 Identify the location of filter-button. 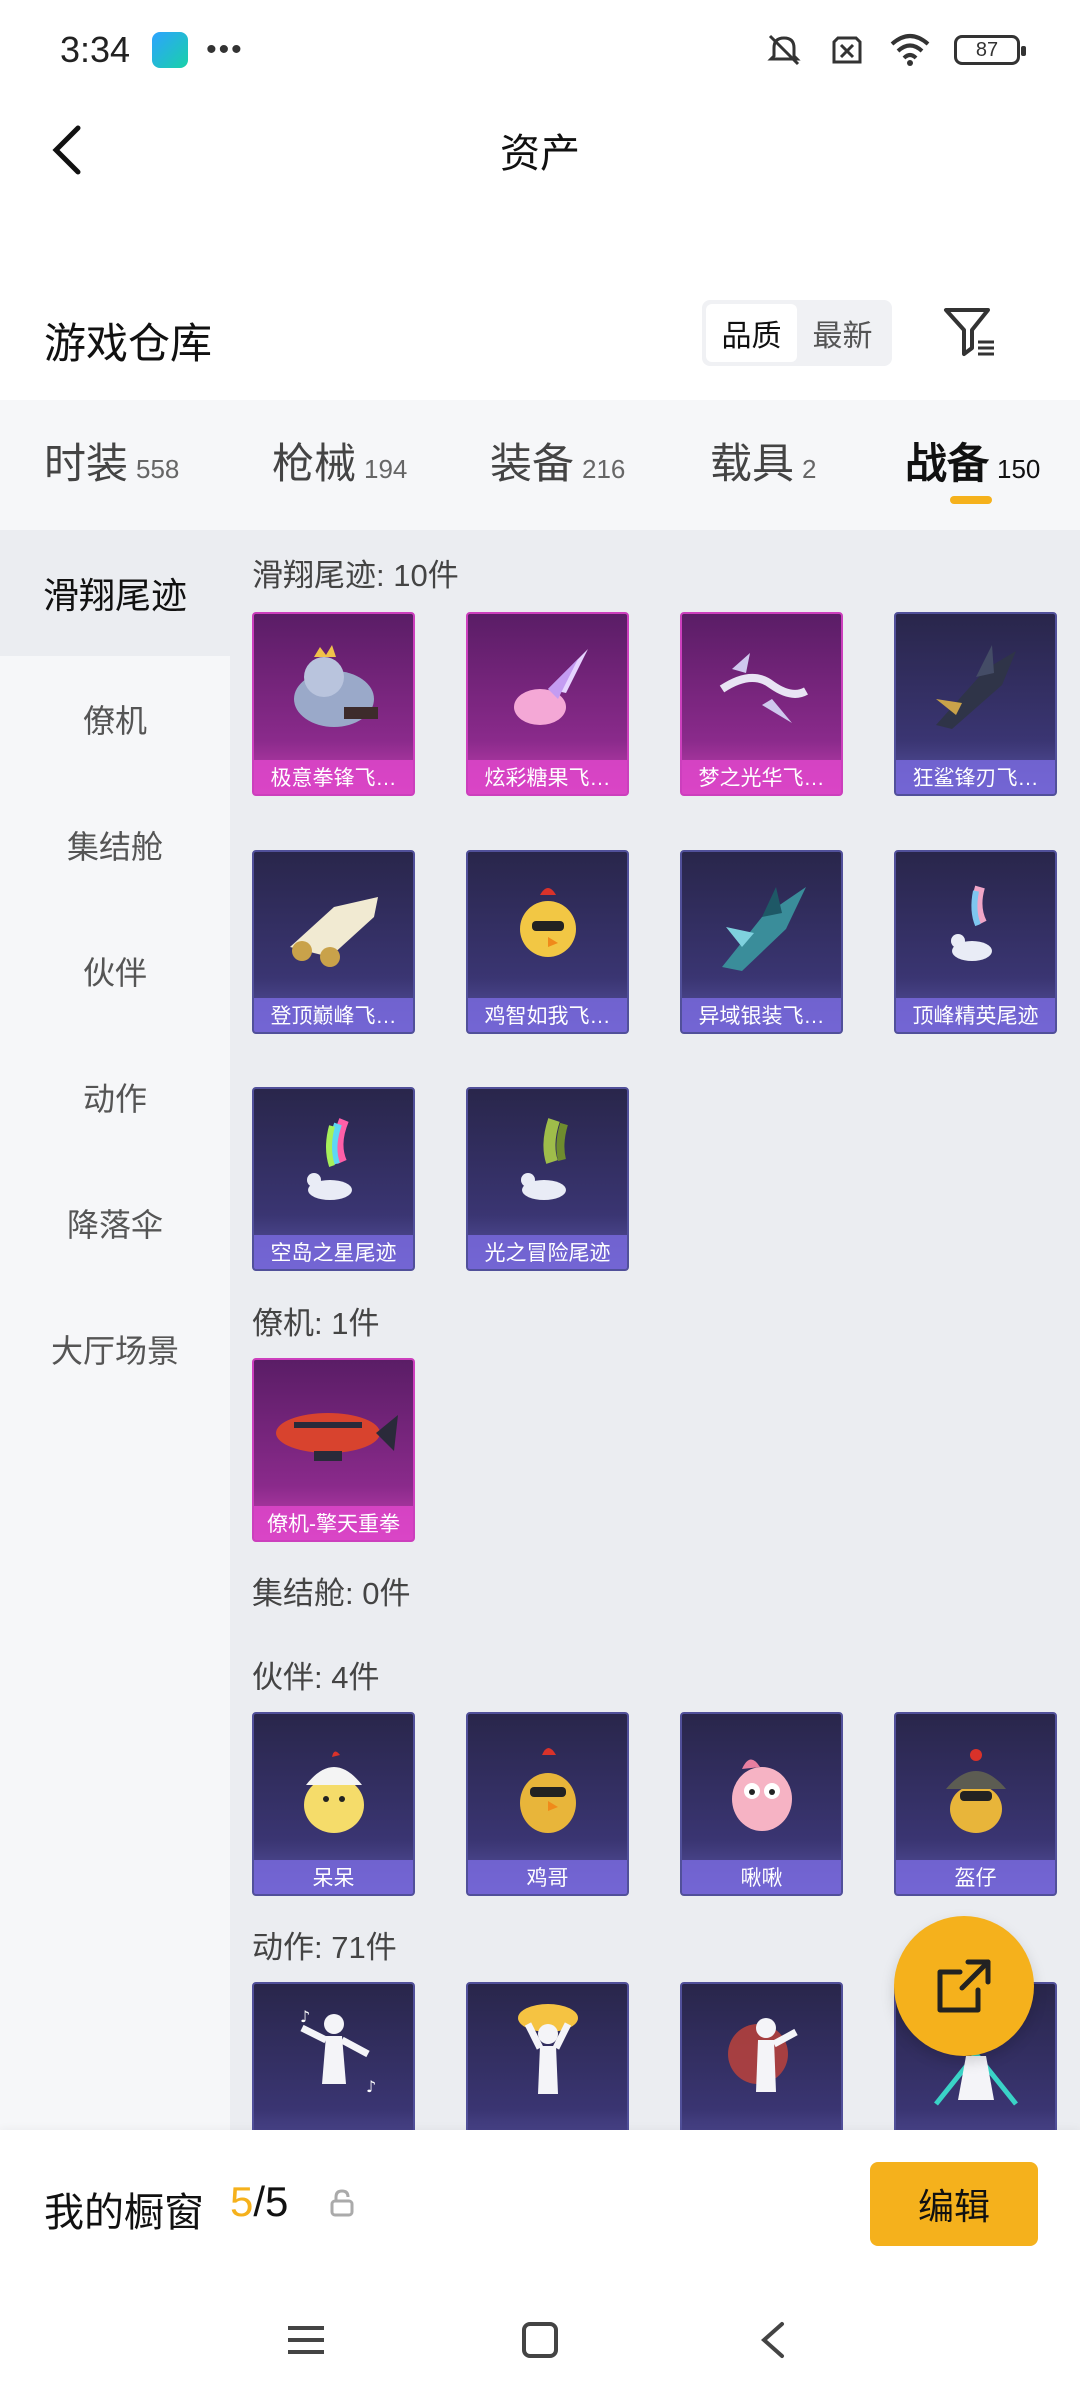
(970, 332).